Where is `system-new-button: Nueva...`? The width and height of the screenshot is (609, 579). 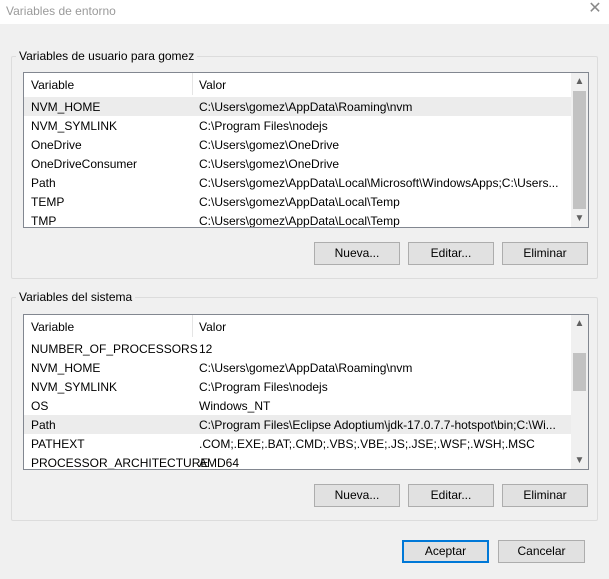
system-new-button: Nueva... is located at coordinates (357, 495).